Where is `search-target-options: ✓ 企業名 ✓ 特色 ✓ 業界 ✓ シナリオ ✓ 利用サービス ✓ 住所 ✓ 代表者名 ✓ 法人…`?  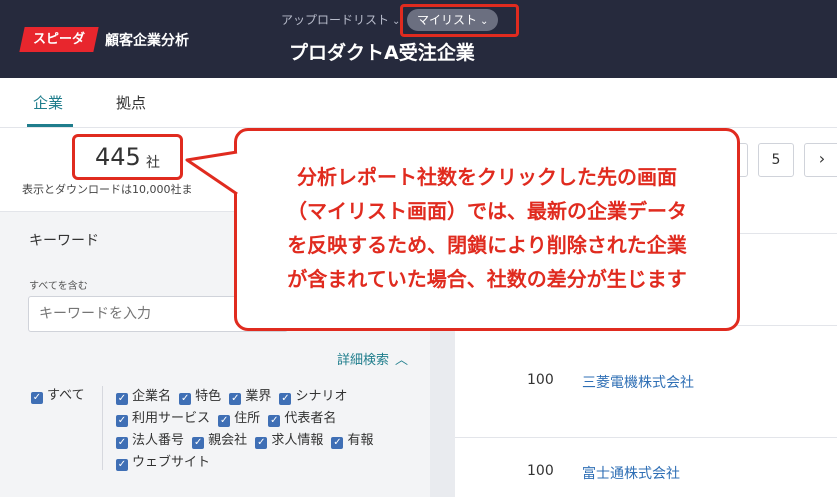 search-target-options: ✓ 企業名 ✓ 特色 ✓ 業界 ✓ シナリオ ✓ 利用サービス ✓ 住所 ✓ 代表者名 ✓ 法人… is located at coordinates (266, 429).